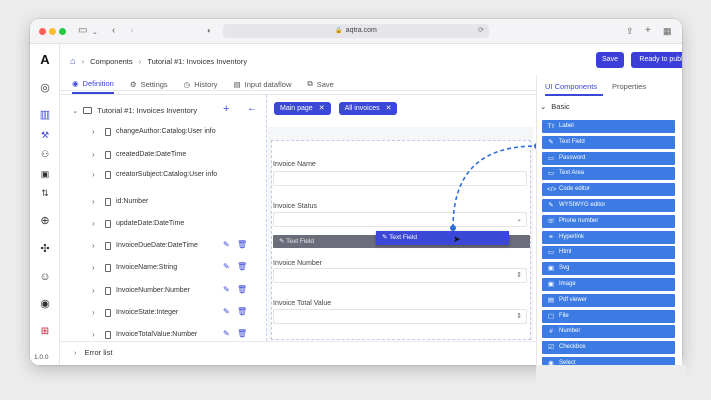 This screenshot has width=711, height=400. Describe the element at coordinates (555, 106) in the screenshot. I see `basic-section-header: ⌄ Basic` at that location.